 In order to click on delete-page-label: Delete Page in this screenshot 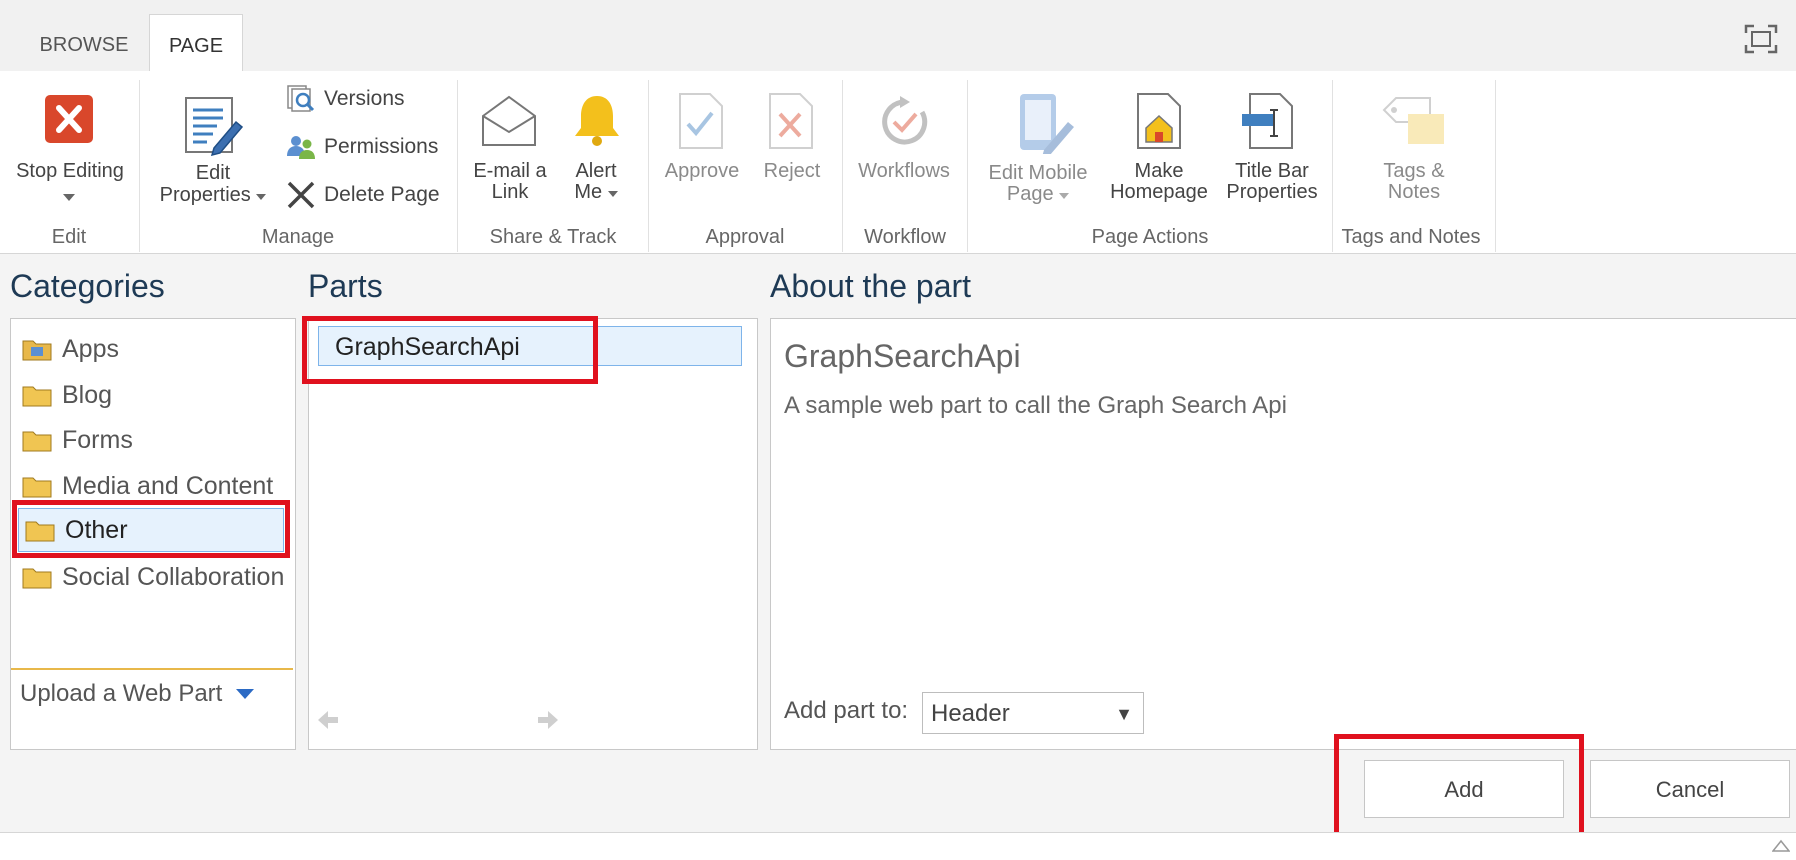, I will do `click(382, 194)`.